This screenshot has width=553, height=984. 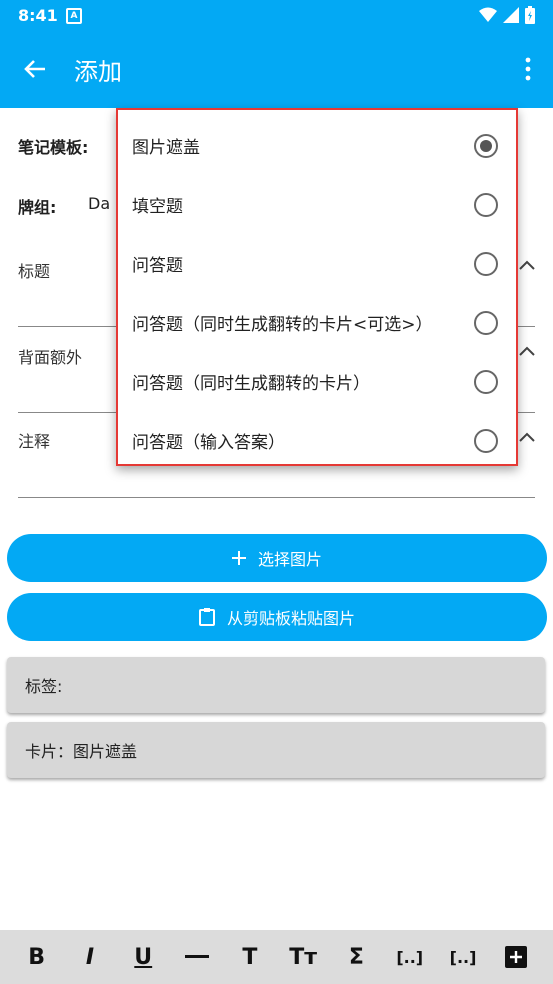 I want to click on cloze-icon: [..], so click(x=463, y=957).